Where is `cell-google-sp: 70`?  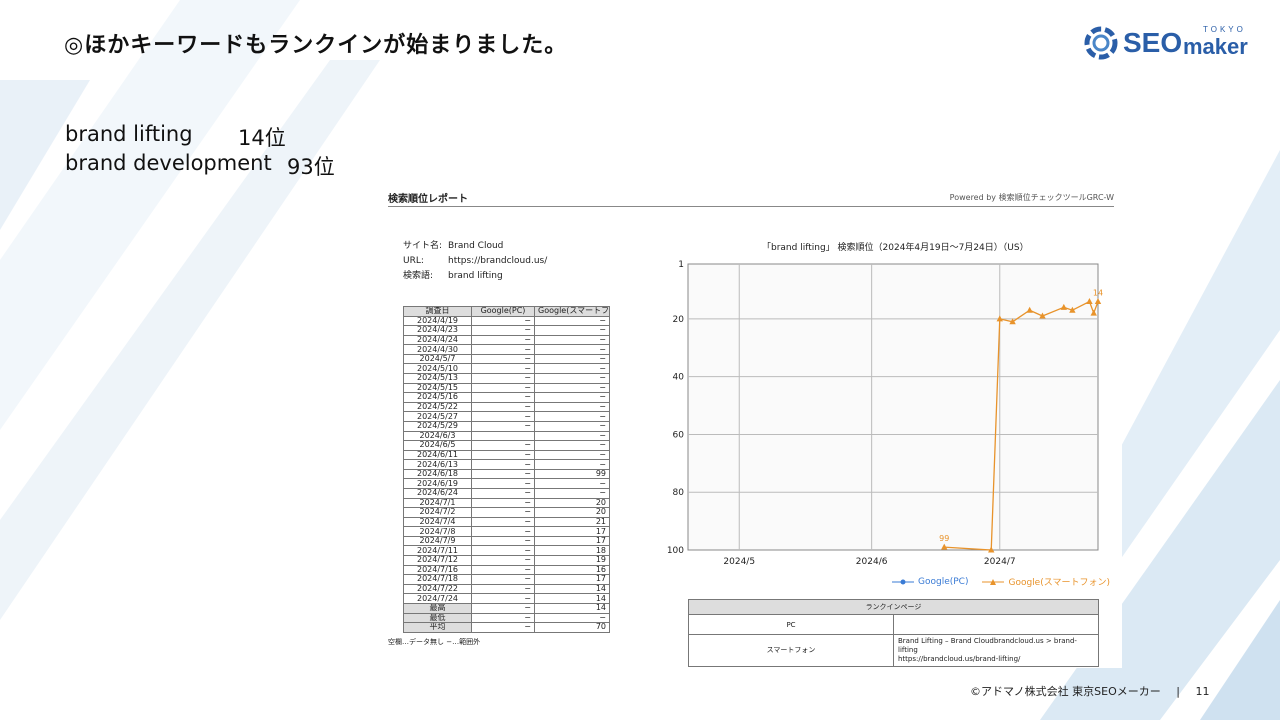 cell-google-sp: 70 is located at coordinates (572, 627).